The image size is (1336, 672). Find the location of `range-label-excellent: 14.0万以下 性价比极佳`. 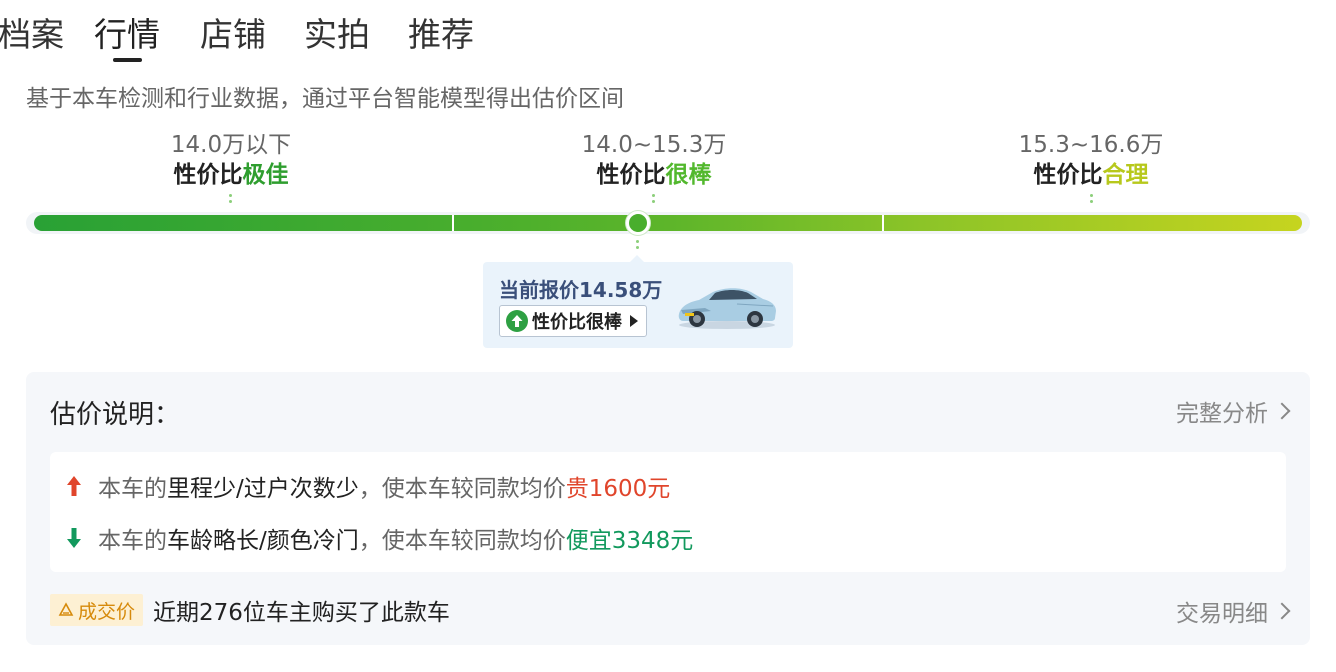

range-label-excellent: 14.0万以下 性价比极佳 is located at coordinates (231, 160).